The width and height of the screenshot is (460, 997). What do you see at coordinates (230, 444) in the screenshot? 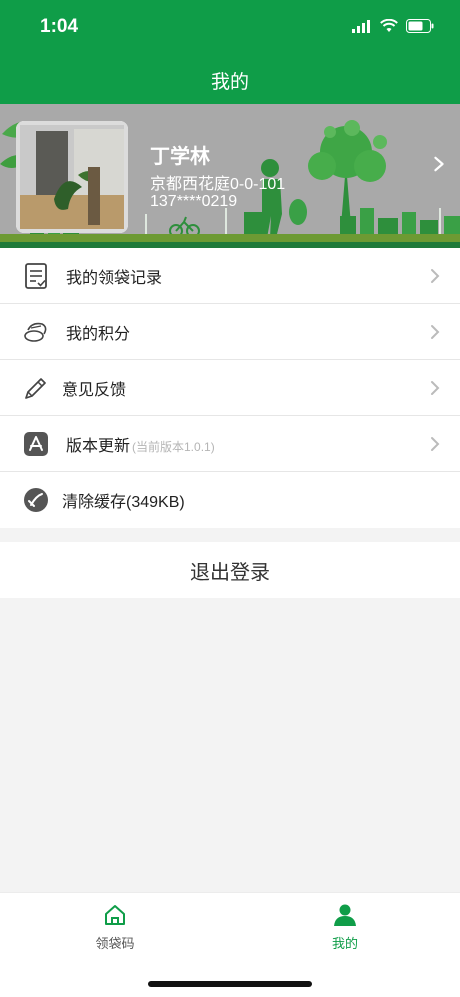
I see `menu-item-version-update: 版本更新 (当前版本1.0.1)` at bounding box center [230, 444].